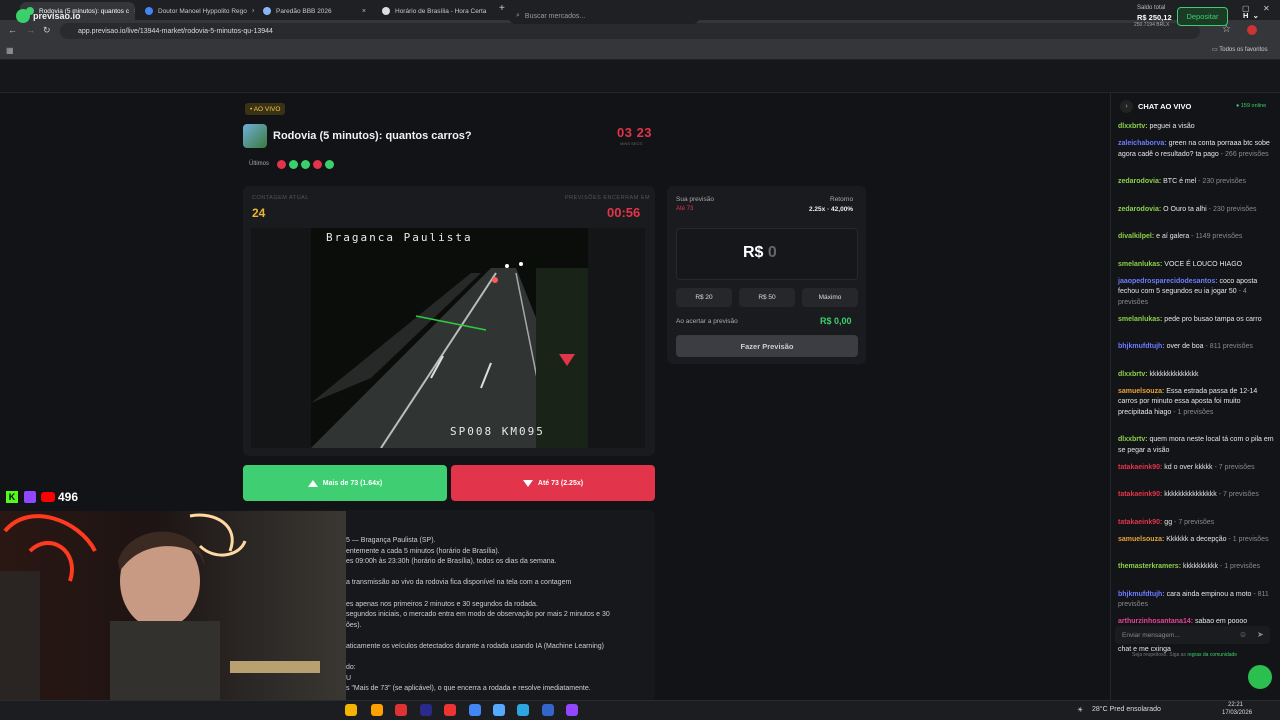 The width and height of the screenshot is (1280, 720). I want to click on youtube-icon, so click(48, 497).